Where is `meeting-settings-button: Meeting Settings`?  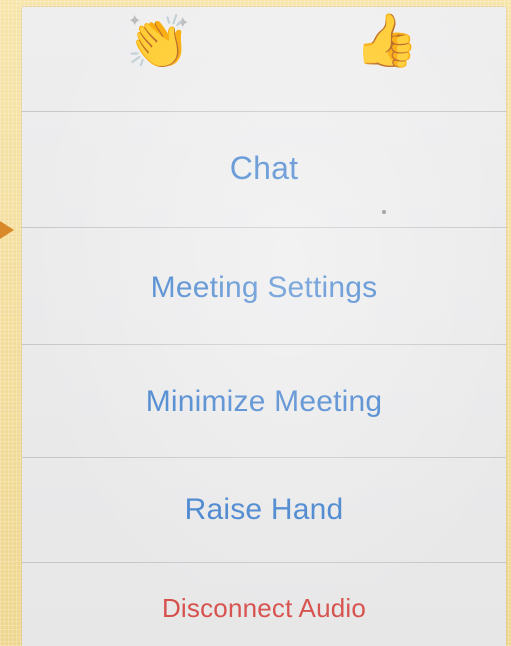 meeting-settings-button: Meeting Settings is located at coordinates (264, 288).